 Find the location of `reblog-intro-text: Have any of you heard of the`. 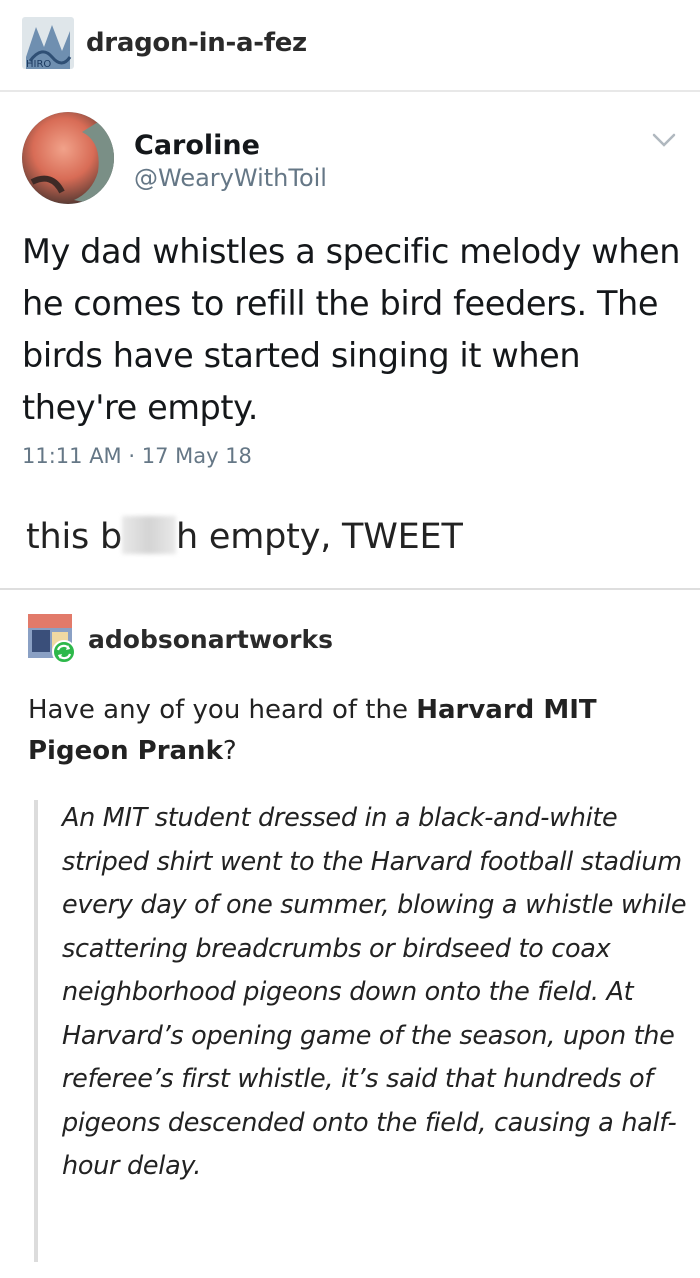

reblog-intro-text: Have any of you heard of the is located at coordinates (222, 710).